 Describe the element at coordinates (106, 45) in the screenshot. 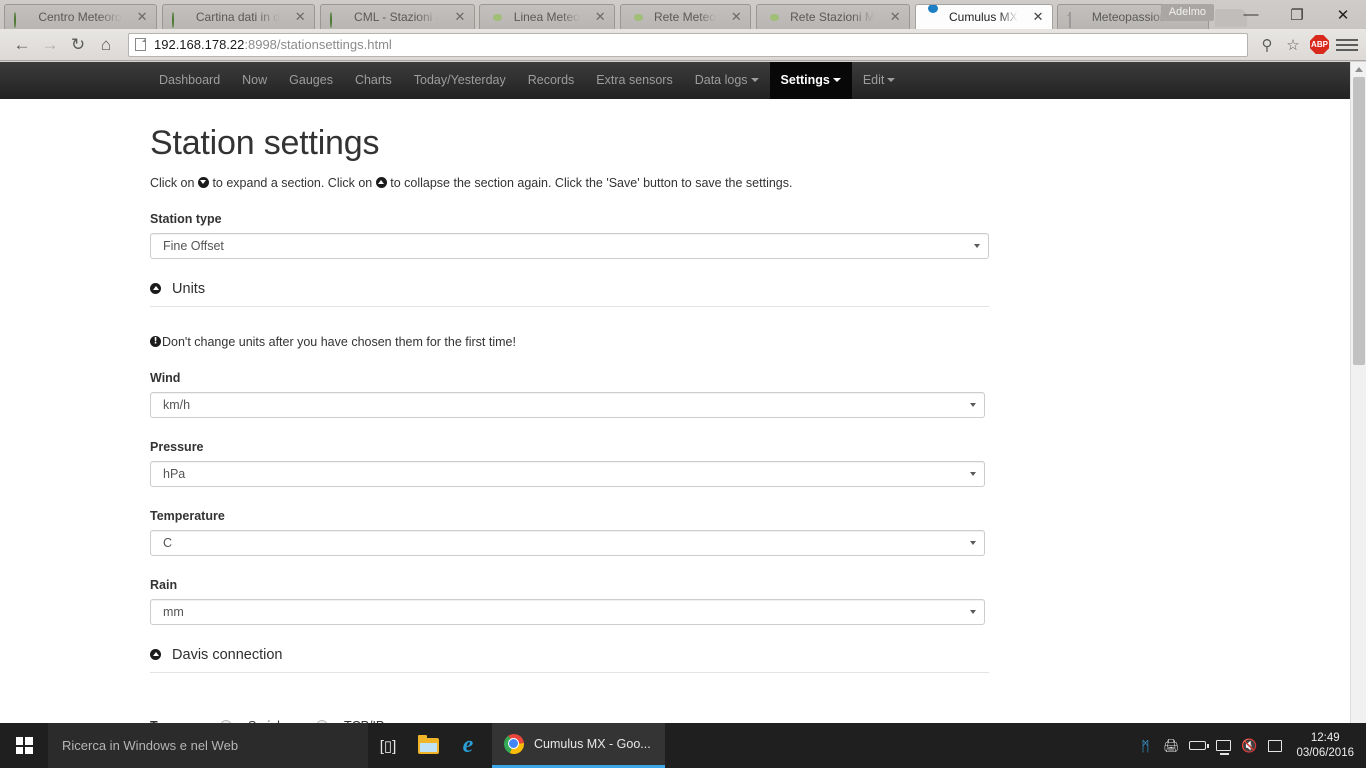

I see `home-icon: ⌂` at that location.